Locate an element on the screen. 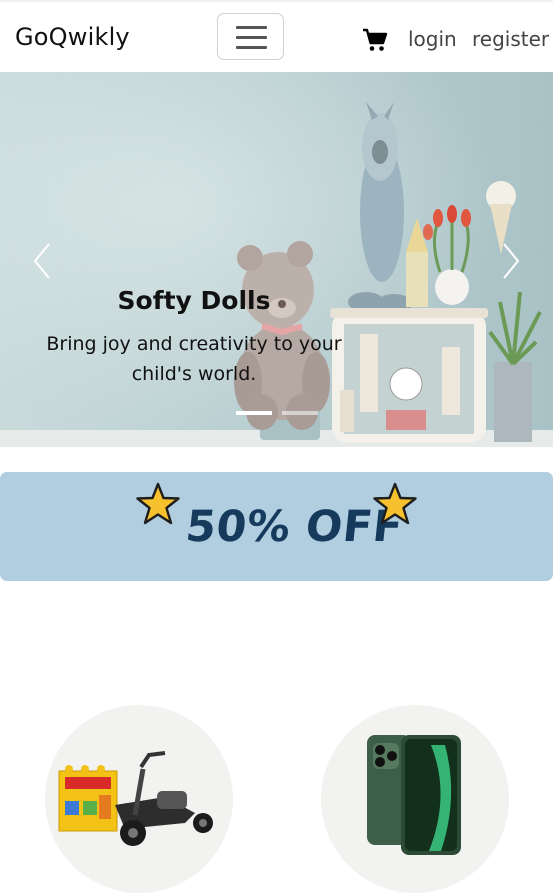 Image resolution: width=553 pixels, height=893 pixels. navbar: GoQwikly login register is located at coordinates (276, 36).